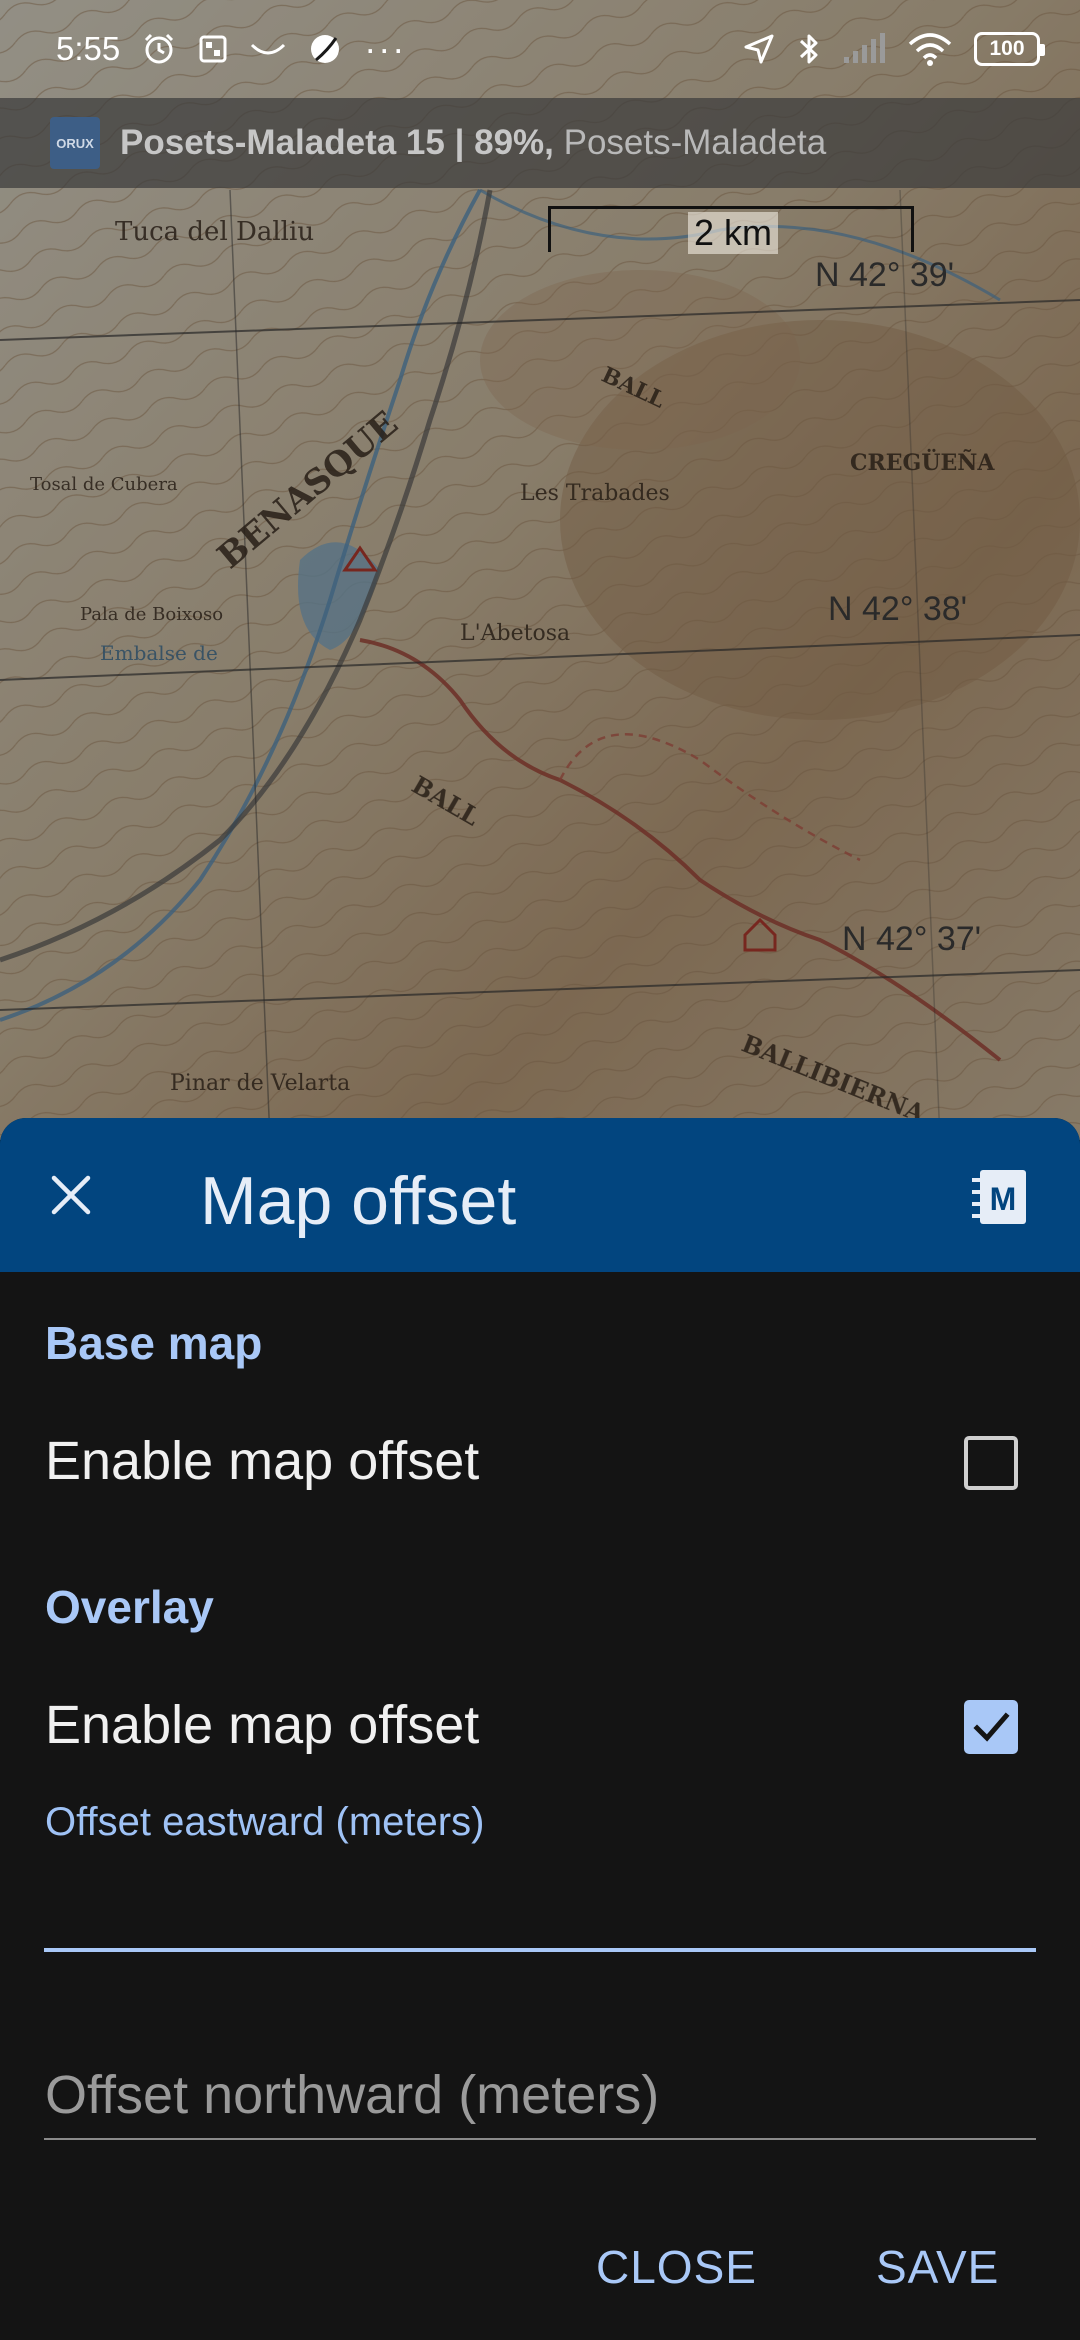 The width and height of the screenshot is (1080, 2340). What do you see at coordinates (898, 609) in the screenshot?
I see `map-coordinate-label: N 42° 38'` at bounding box center [898, 609].